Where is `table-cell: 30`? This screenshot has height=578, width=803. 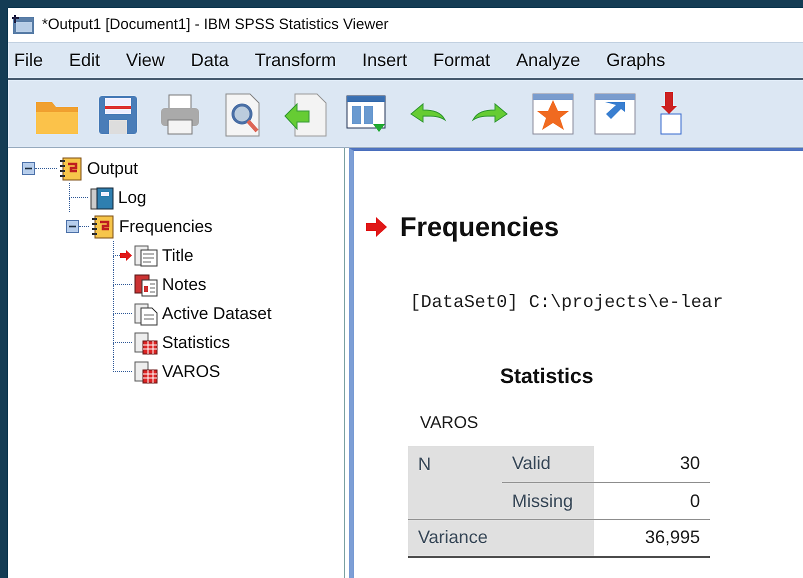 table-cell: 30 is located at coordinates (652, 464).